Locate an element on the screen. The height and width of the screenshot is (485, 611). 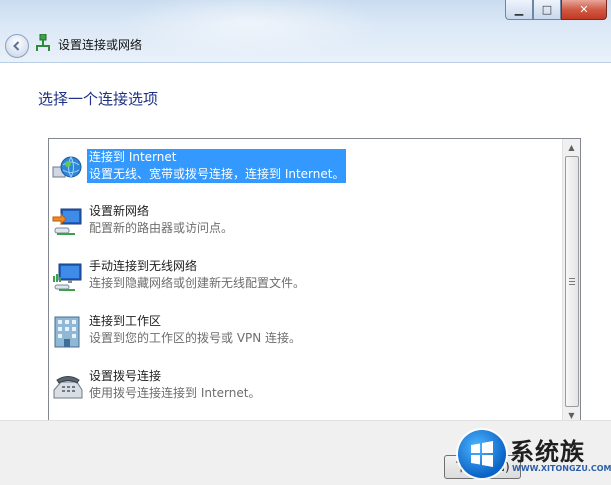
window-title: 设置连接或网络 is located at coordinates (100, 45).